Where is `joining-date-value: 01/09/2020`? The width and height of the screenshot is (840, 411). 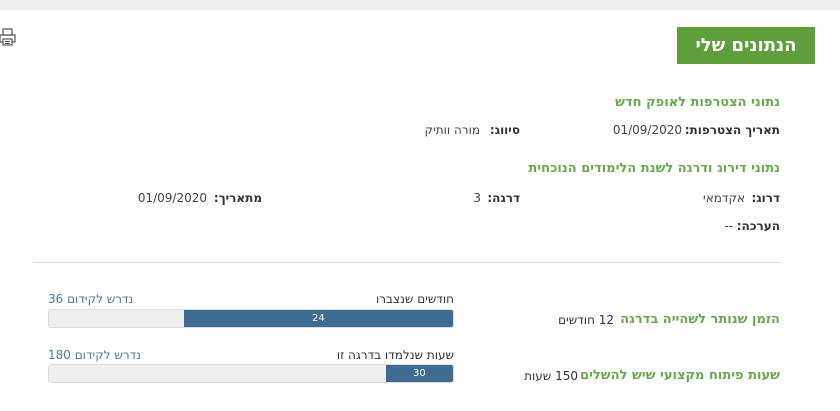
joining-date-value: 01/09/2020 is located at coordinates (647, 130).